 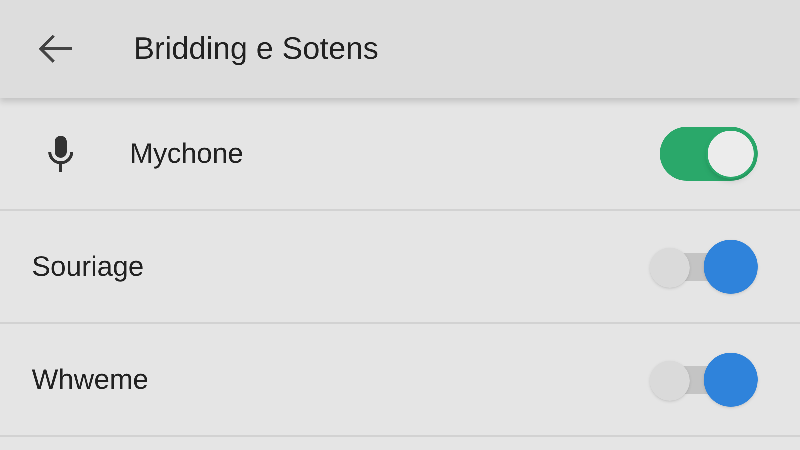 What do you see at coordinates (187, 153) in the screenshot?
I see `setting-label: Mychone` at bounding box center [187, 153].